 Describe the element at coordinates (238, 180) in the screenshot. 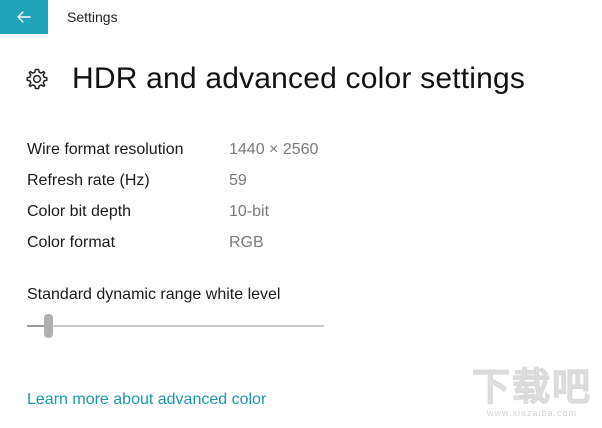

I see `info-value: 59` at that location.